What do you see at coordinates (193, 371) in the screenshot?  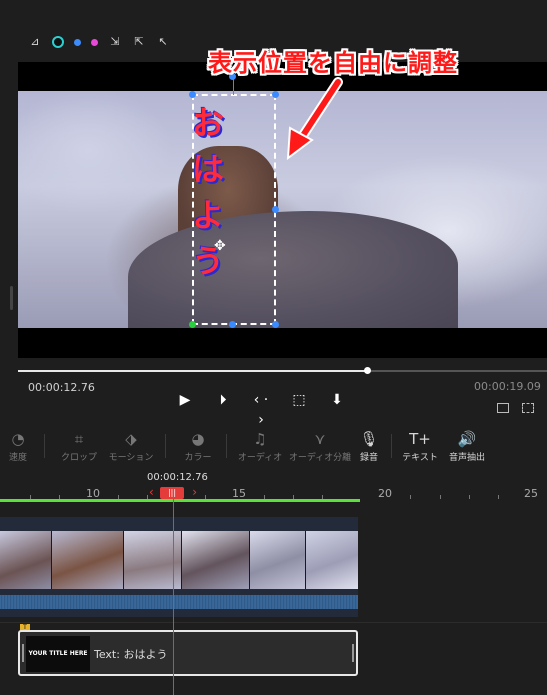 I see `playback-progress-fill` at bounding box center [193, 371].